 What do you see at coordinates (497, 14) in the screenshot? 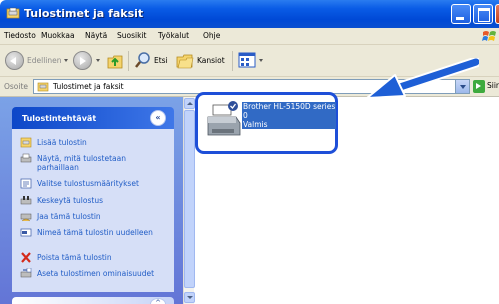
I see `close-button` at bounding box center [497, 14].